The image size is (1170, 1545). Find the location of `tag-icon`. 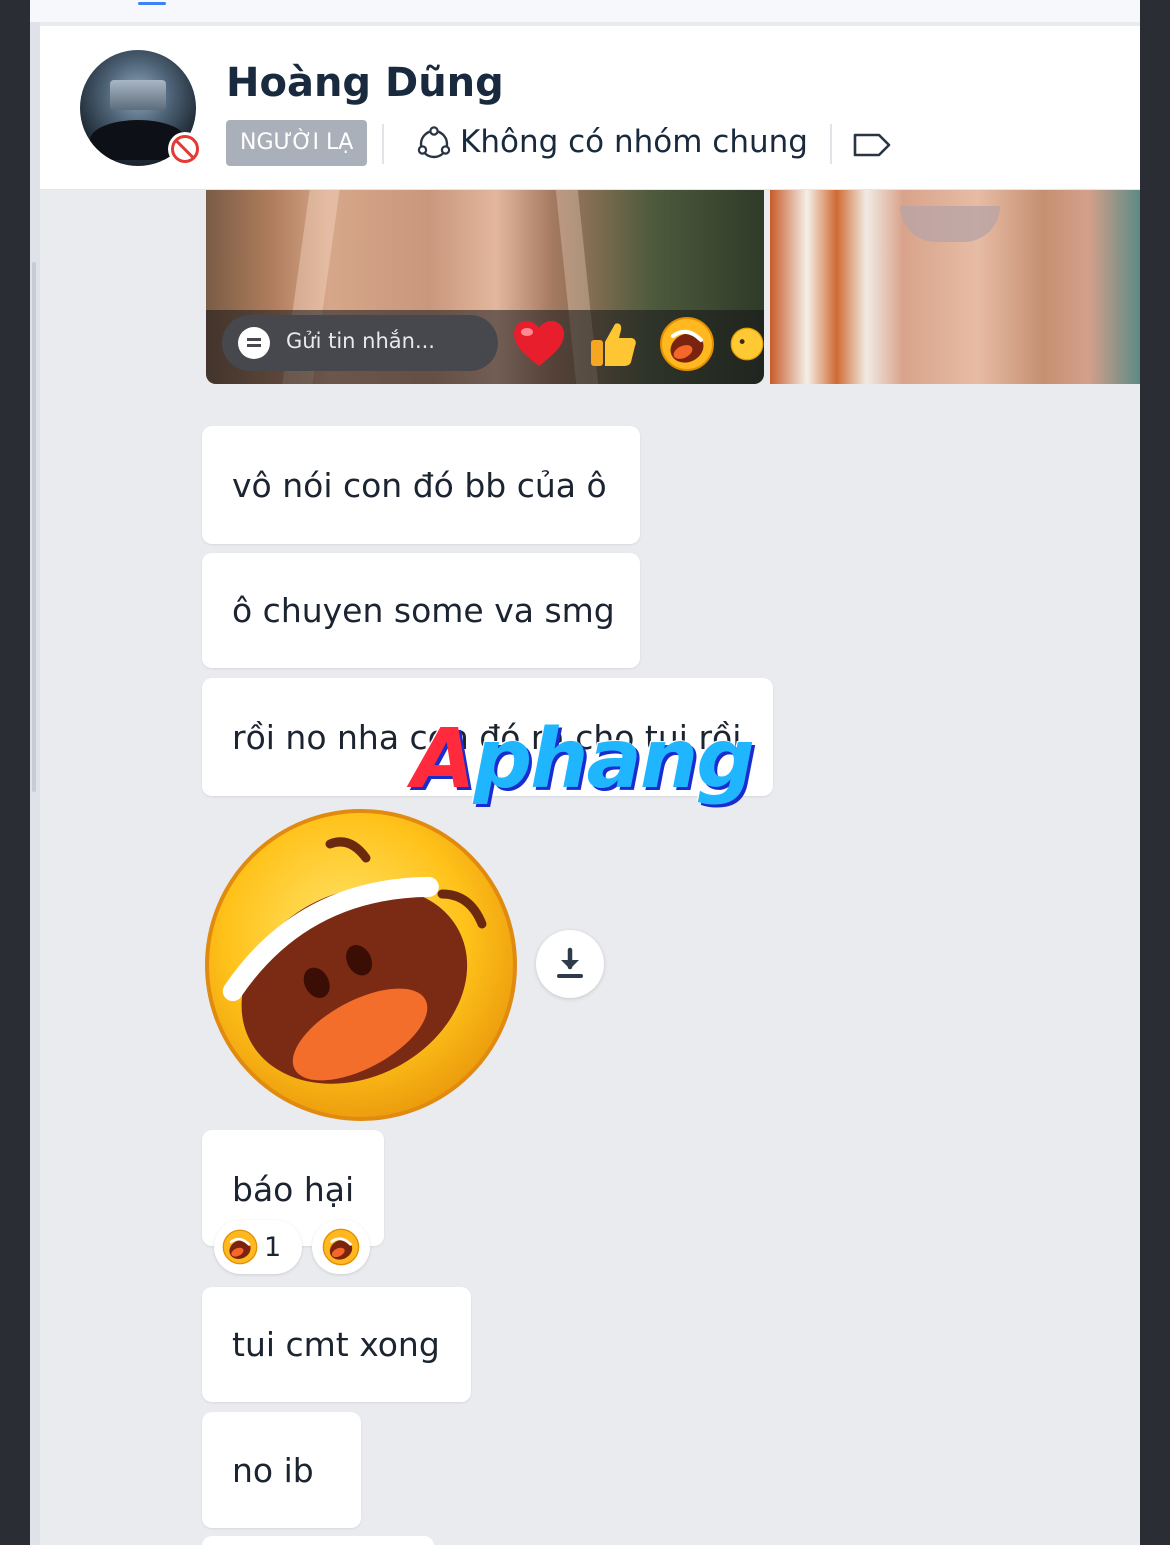

tag-icon is located at coordinates (872, 145).